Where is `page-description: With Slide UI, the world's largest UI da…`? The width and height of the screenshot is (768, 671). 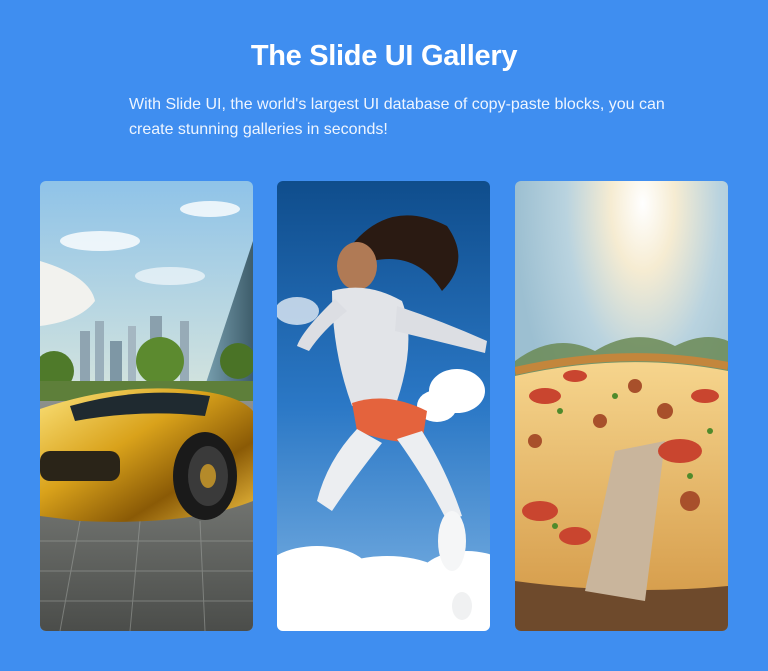
page-description: With Slide UI, the world's largest UI da… is located at coordinates (397, 117).